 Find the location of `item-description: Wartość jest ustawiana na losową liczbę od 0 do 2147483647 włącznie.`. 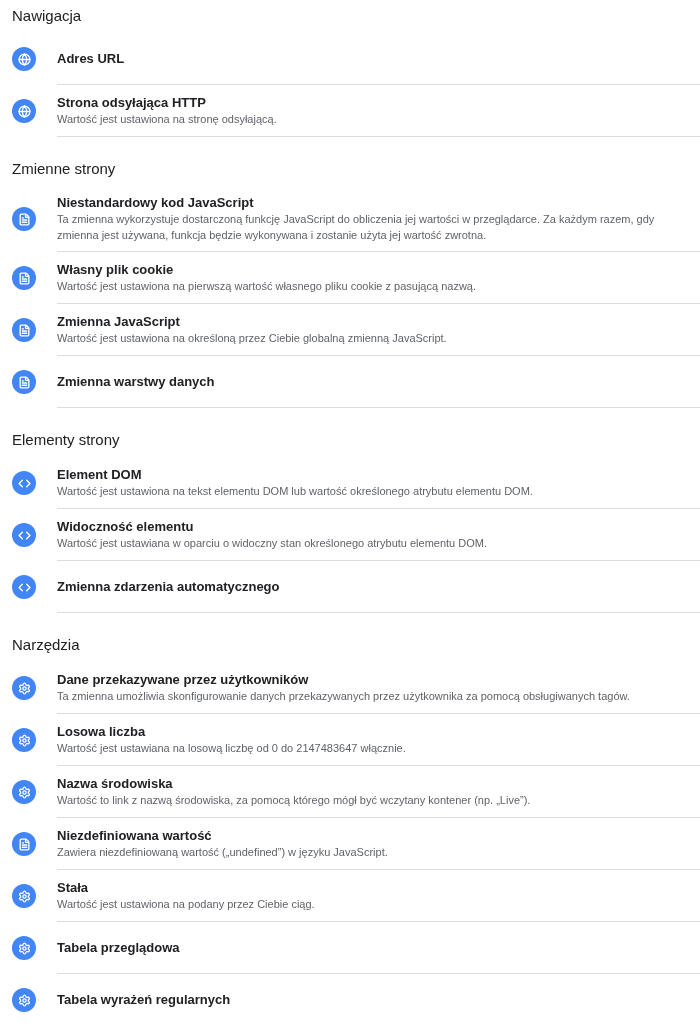

item-description: Wartość jest ustawiana na losową liczbę od 0 do 2147483647 włącznie. is located at coordinates (232, 748).